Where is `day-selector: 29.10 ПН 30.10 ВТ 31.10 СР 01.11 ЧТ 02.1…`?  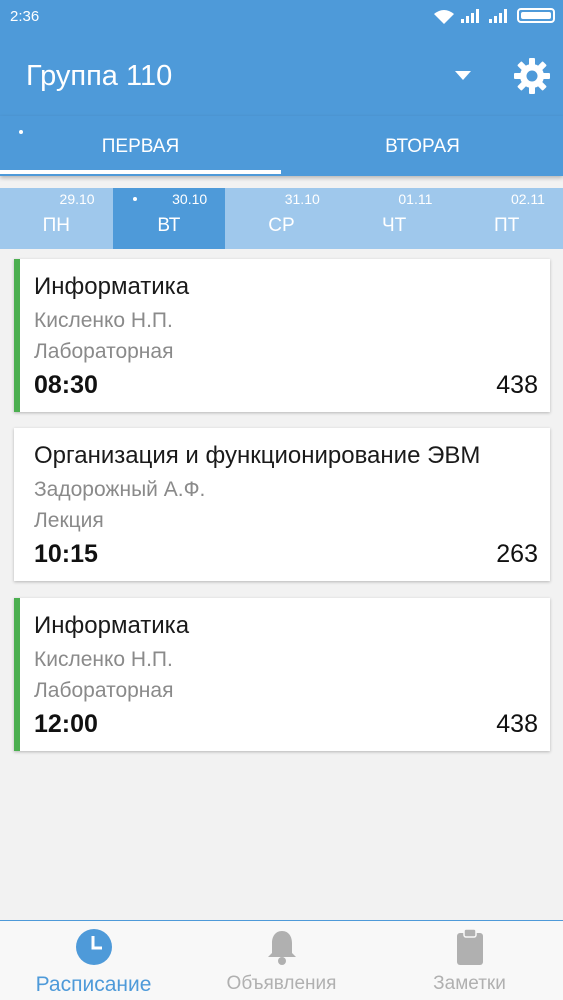
day-selector: 29.10 ПН 30.10 ВТ 31.10 СР 01.11 ЧТ 02.1… is located at coordinates (281, 218).